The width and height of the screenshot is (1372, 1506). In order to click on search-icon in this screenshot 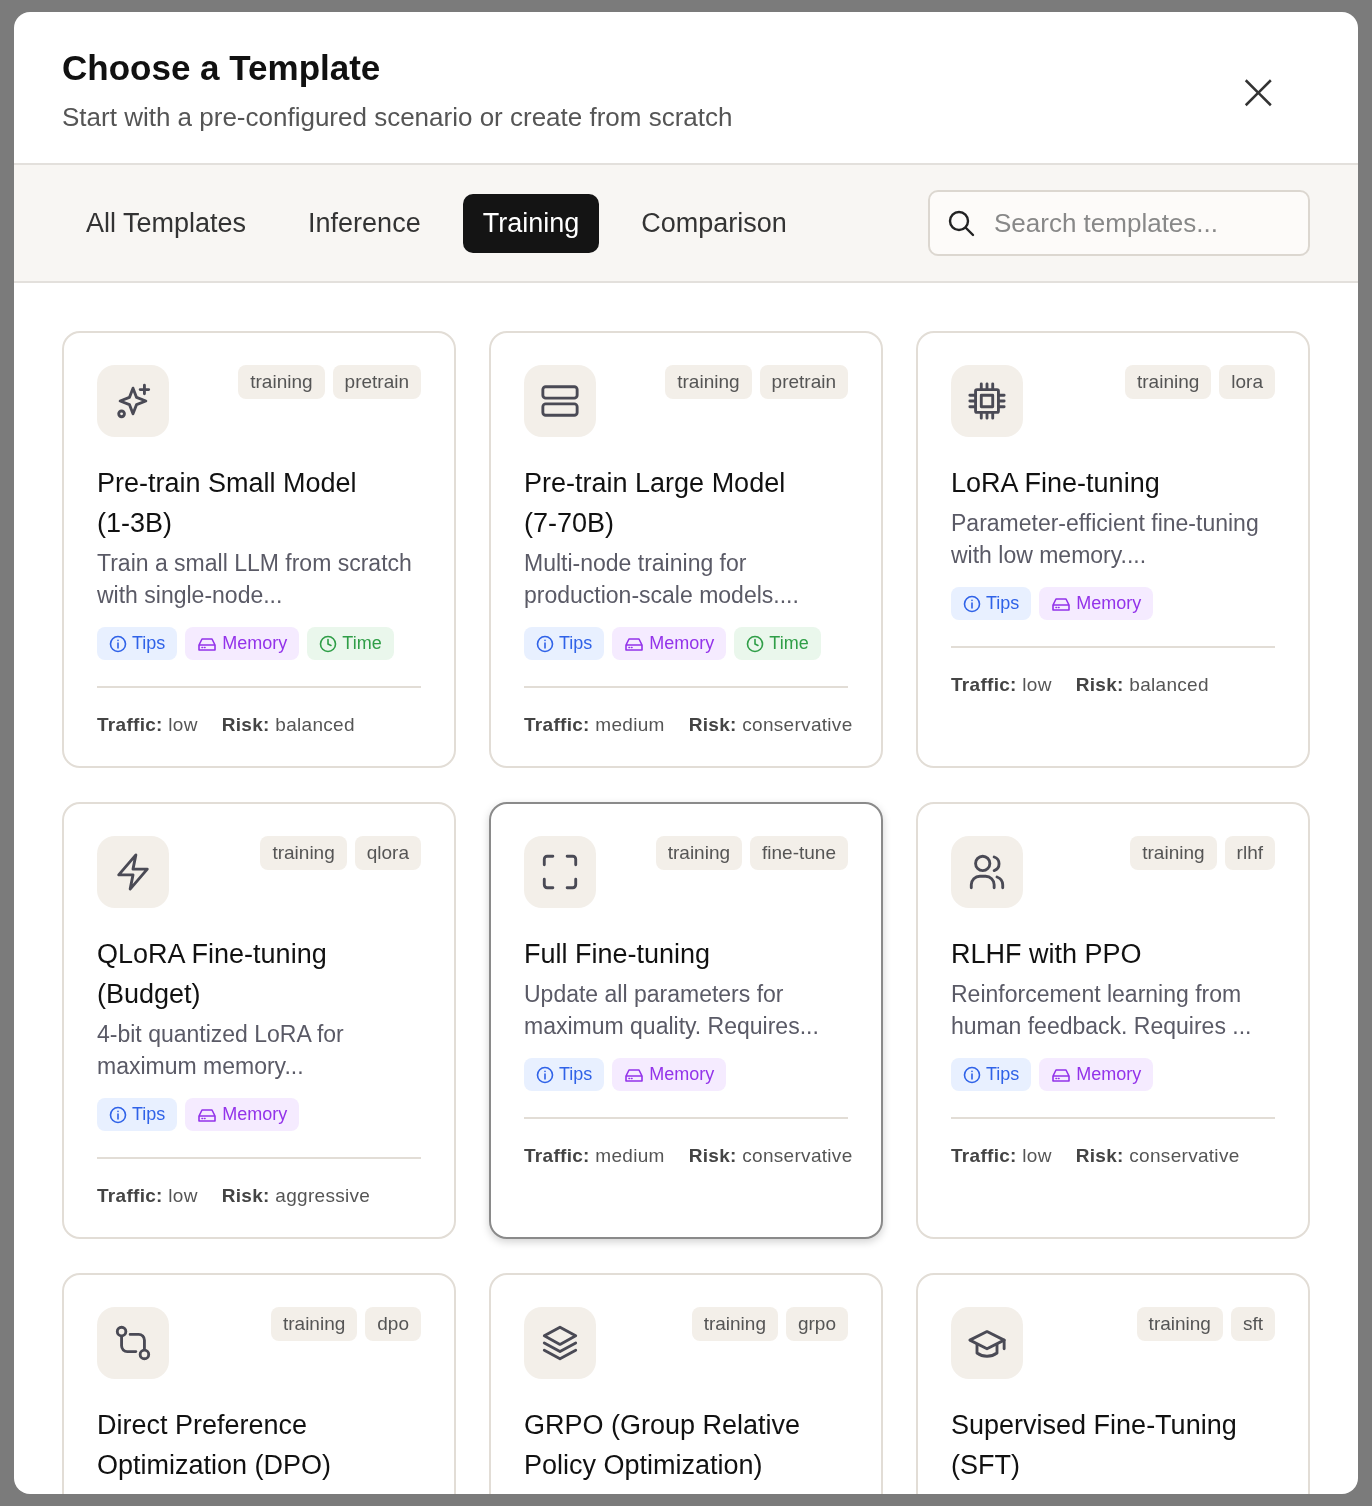, I will do `click(961, 223)`.